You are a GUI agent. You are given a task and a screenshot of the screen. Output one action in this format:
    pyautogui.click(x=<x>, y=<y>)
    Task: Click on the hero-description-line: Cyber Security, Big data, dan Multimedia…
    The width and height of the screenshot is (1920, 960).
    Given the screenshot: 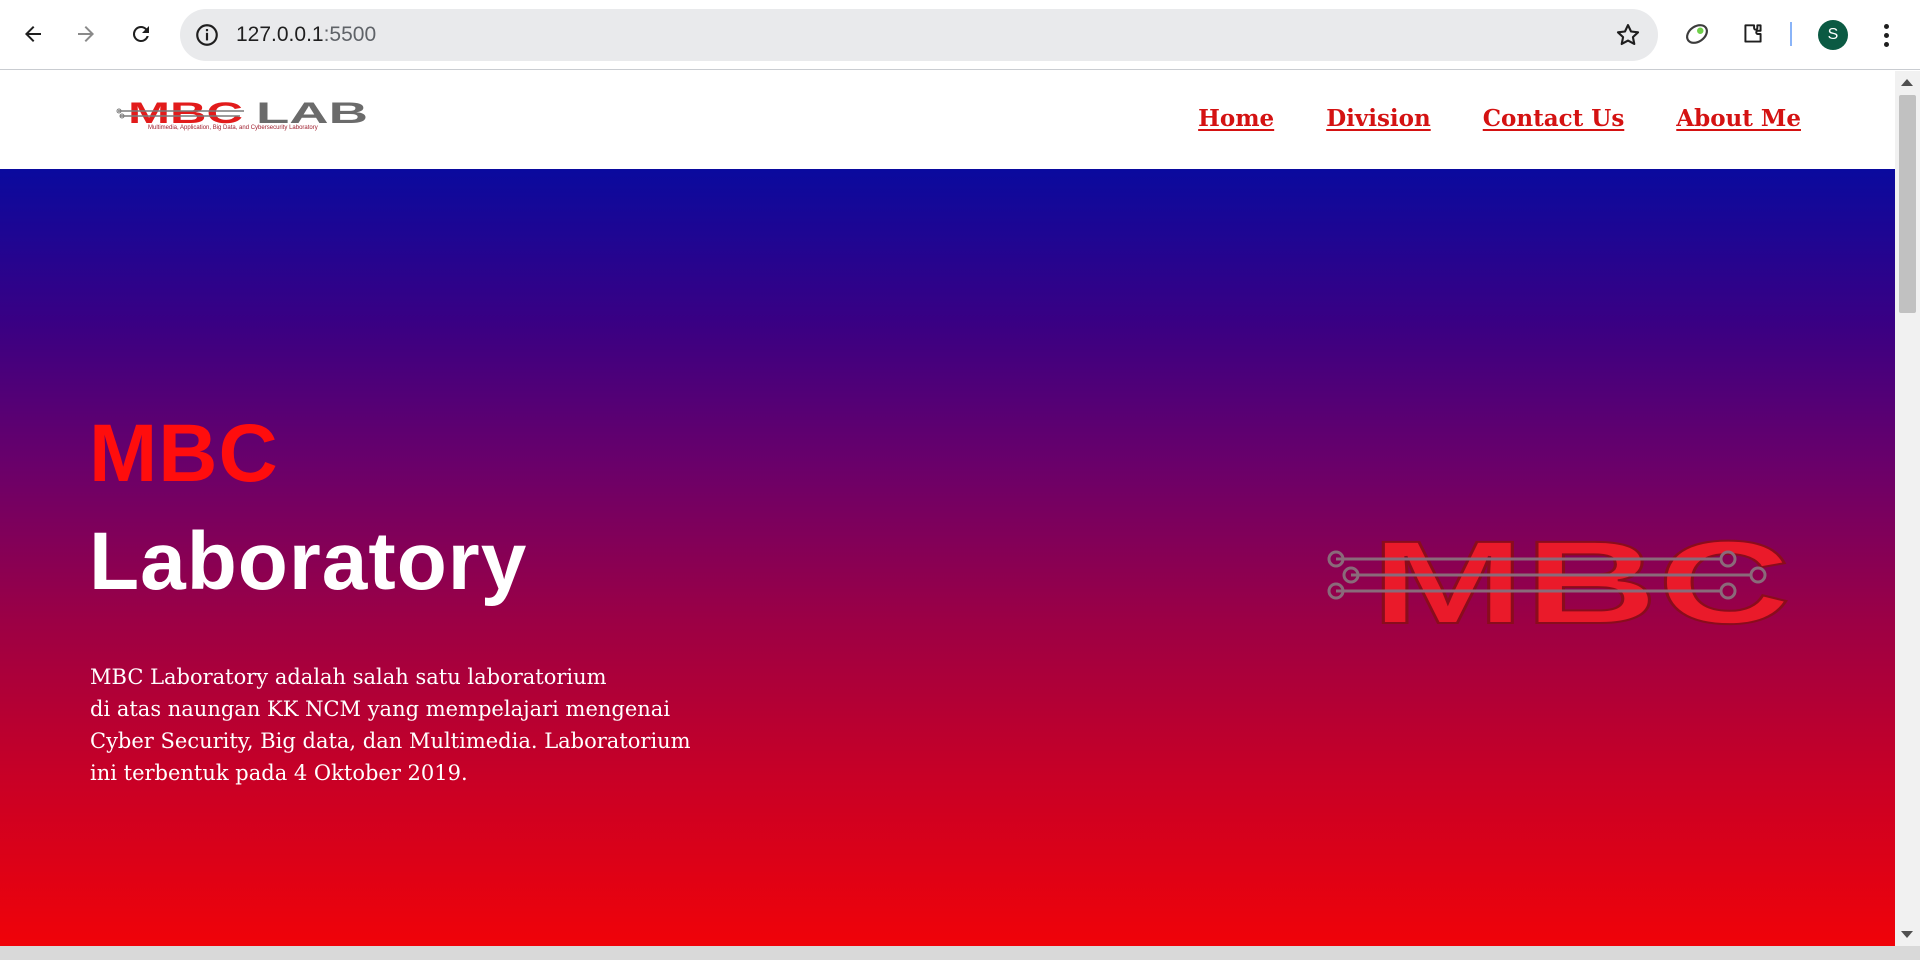 What is the action you would take?
    pyautogui.click(x=390, y=741)
    